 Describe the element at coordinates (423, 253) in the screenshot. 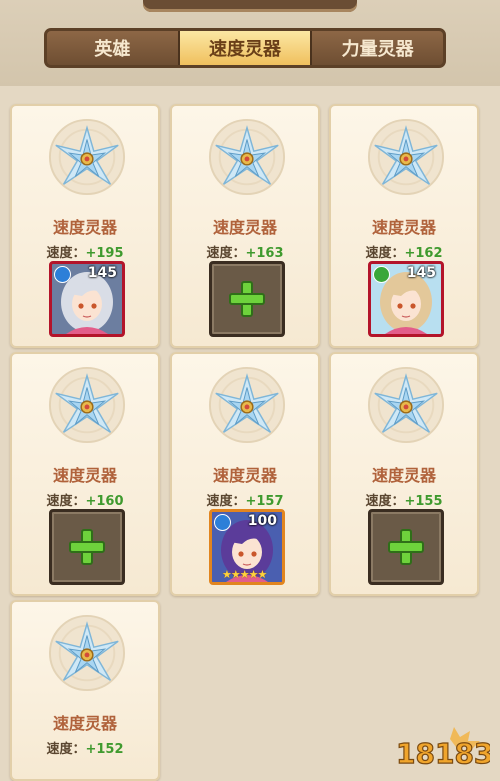

I see `stat-value: +162` at that location.